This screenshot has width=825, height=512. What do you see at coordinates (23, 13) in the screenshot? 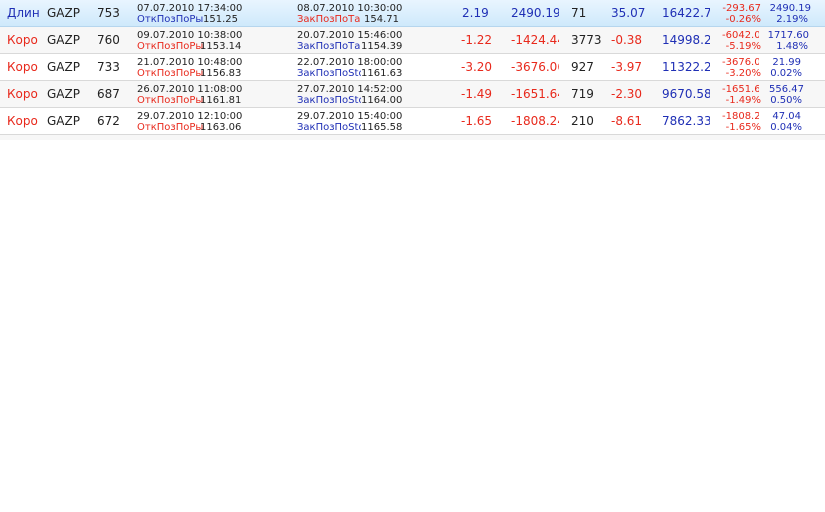
I see `direction-cell: Длин` at bounding box center [23, 13].